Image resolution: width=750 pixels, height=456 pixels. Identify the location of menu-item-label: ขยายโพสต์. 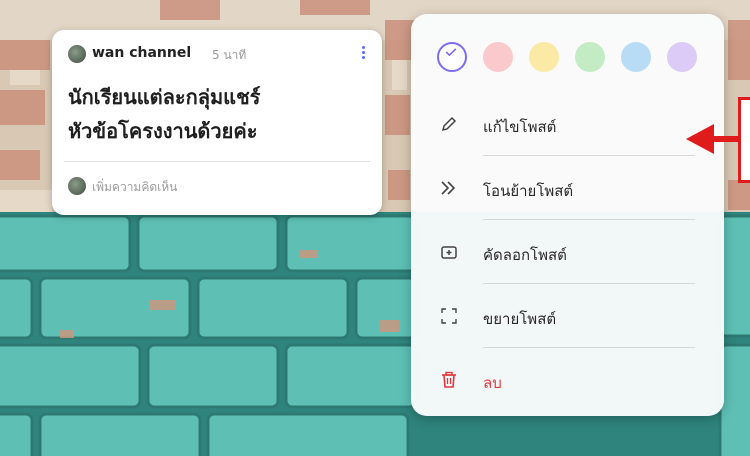
(520, 319).